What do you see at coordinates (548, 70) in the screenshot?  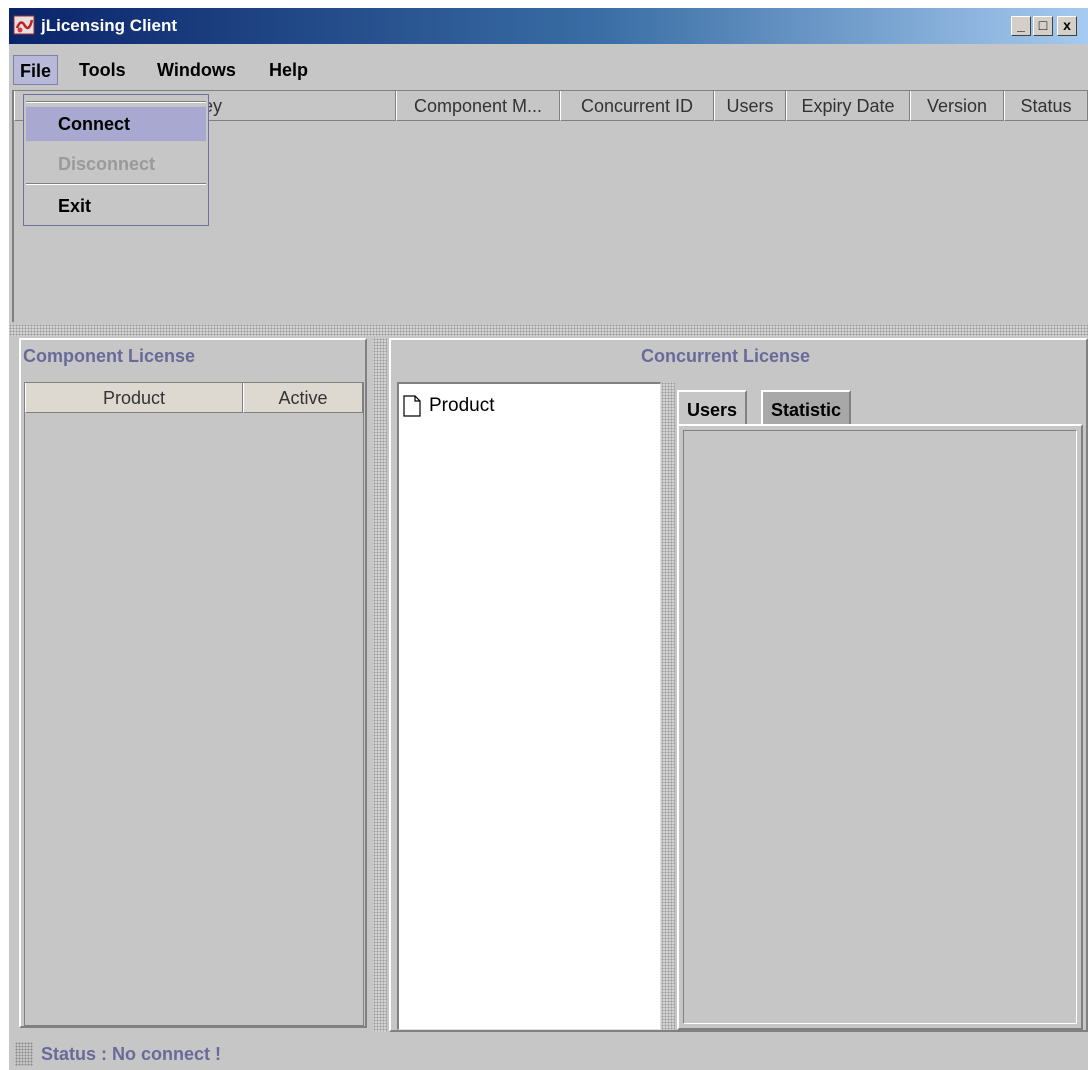 I see `menu-bar: File Tools Windows Help` at bounding box center [548, 70].